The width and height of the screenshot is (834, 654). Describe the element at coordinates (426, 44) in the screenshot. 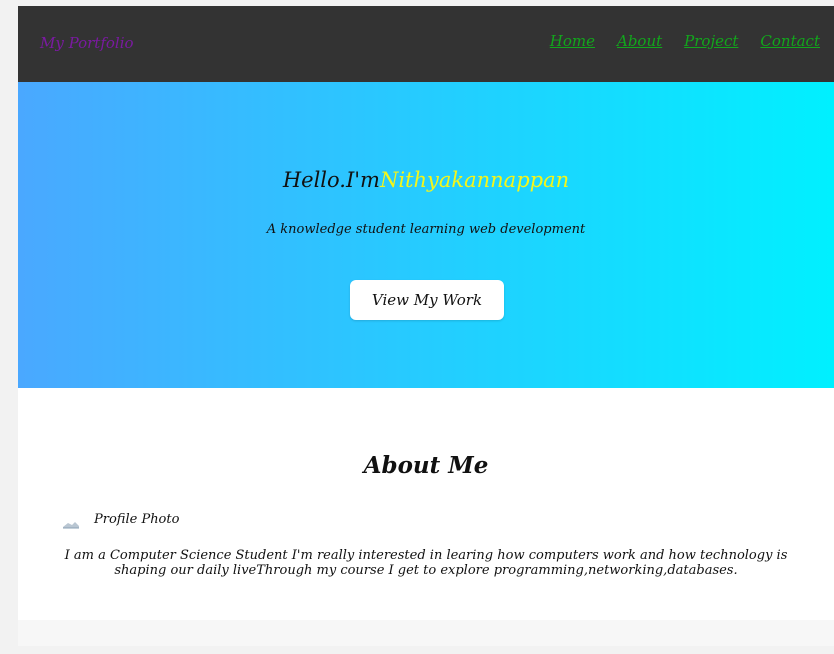

I see `navbar: My Portfolio Home About Project Contact` at that location.